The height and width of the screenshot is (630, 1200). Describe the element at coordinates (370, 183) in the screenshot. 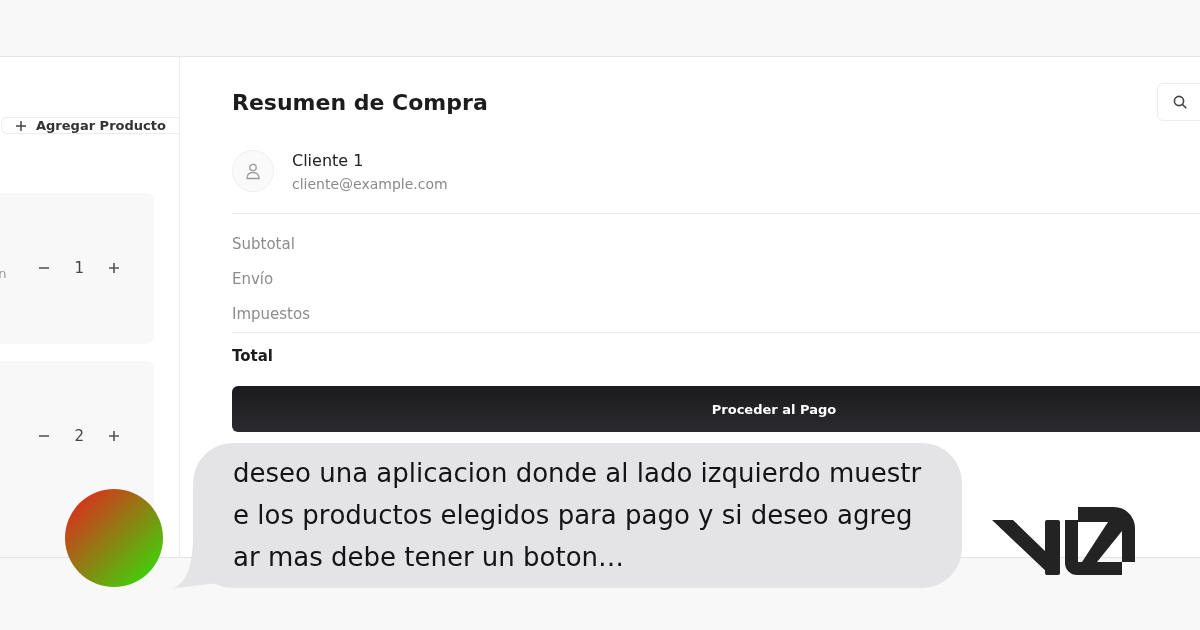

I see `customer-email: cliente@example.com` at that location.